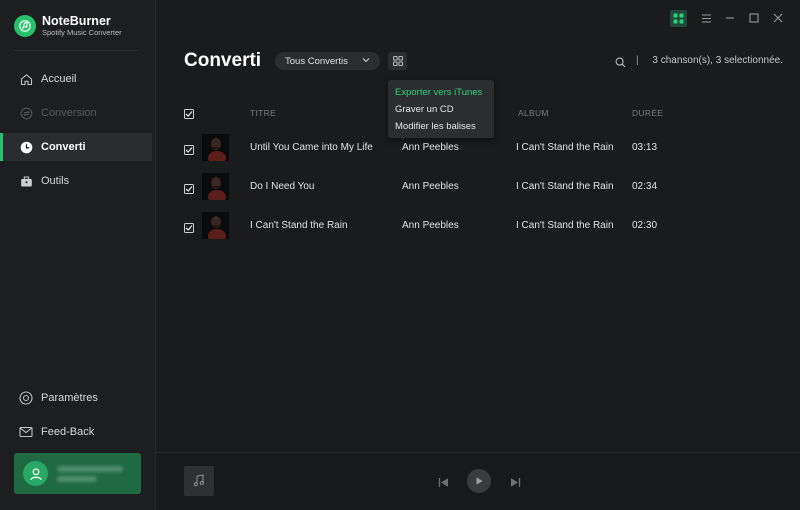 The image size is (800, 510). Describe the element at coordinates (69, 398) in the screenshot. I see `sidebar-item-label: Paramètres` at that location.